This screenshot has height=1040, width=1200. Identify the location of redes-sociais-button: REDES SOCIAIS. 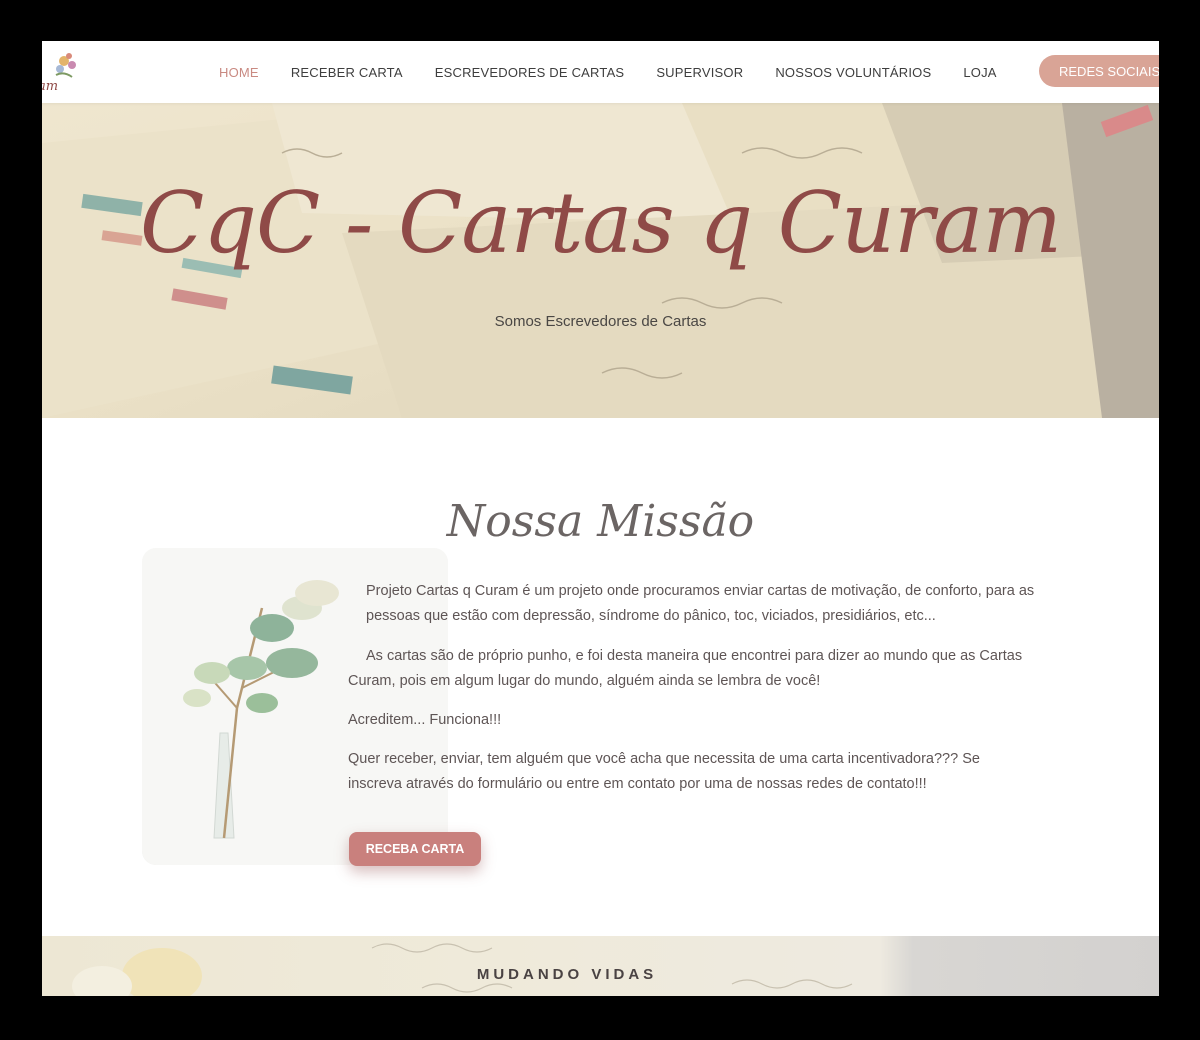
(1099, 71).